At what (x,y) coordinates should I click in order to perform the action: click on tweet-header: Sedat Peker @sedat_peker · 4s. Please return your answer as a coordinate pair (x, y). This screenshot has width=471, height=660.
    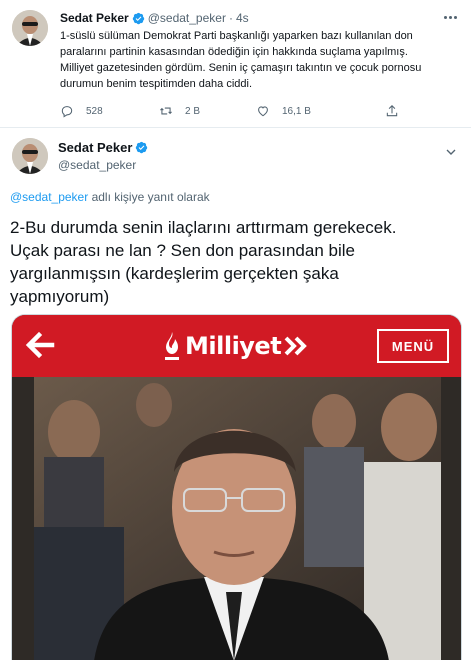
    Looking at the image, I should click on (154, 18).